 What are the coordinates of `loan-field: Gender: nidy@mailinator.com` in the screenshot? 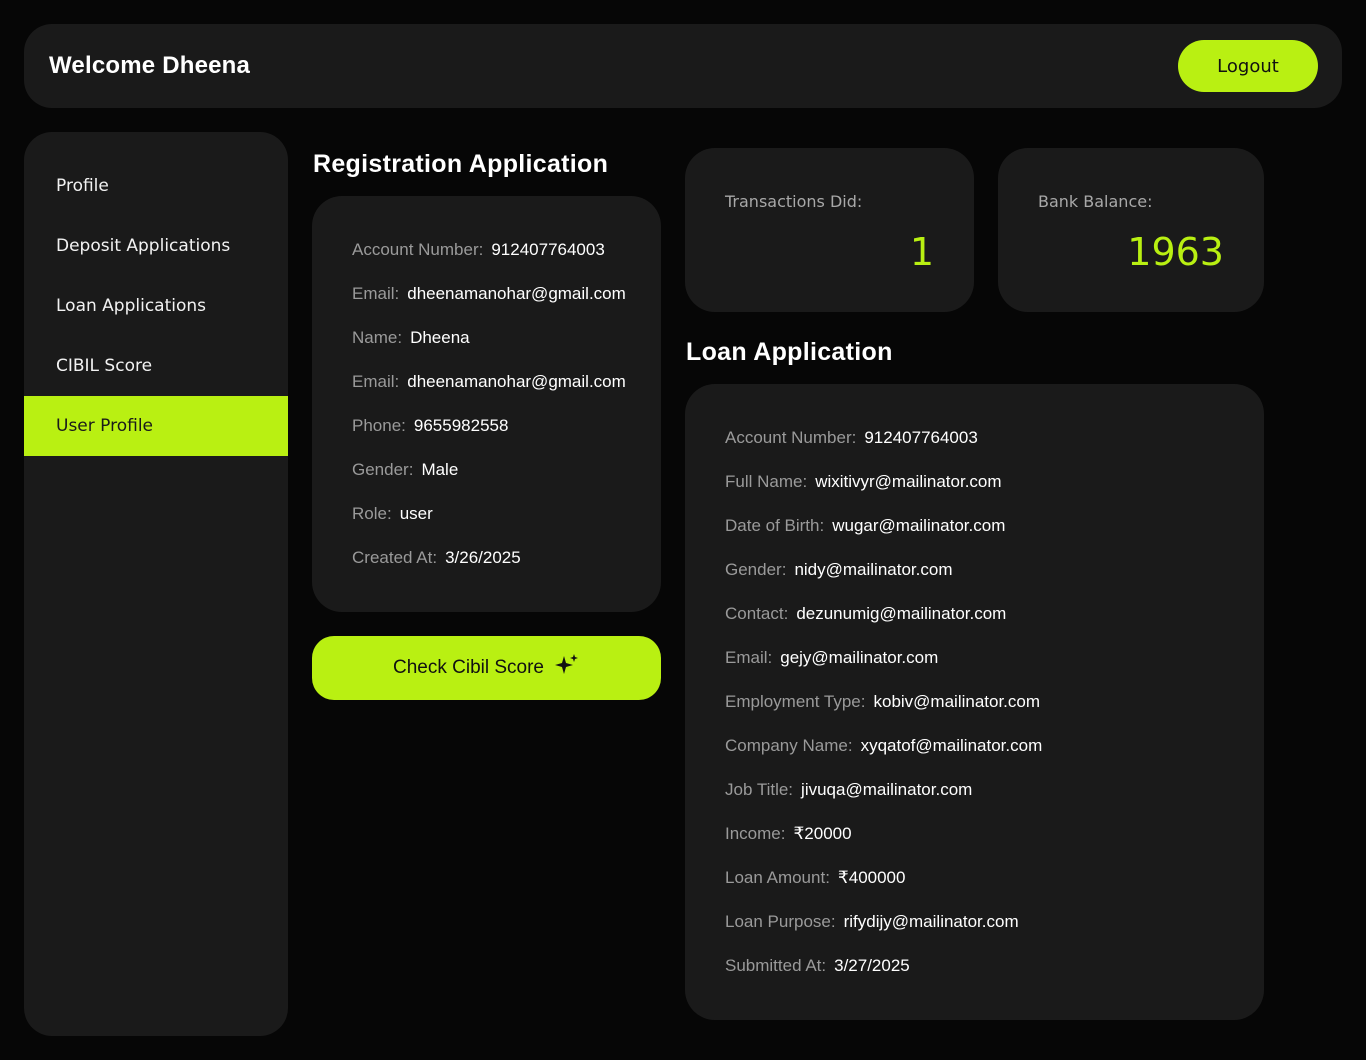 It's located at (838, 570).